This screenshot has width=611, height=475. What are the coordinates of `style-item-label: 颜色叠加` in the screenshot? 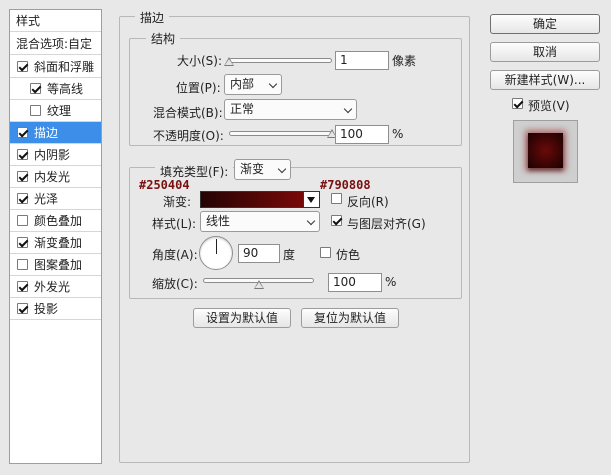 It's located at (58, 221).